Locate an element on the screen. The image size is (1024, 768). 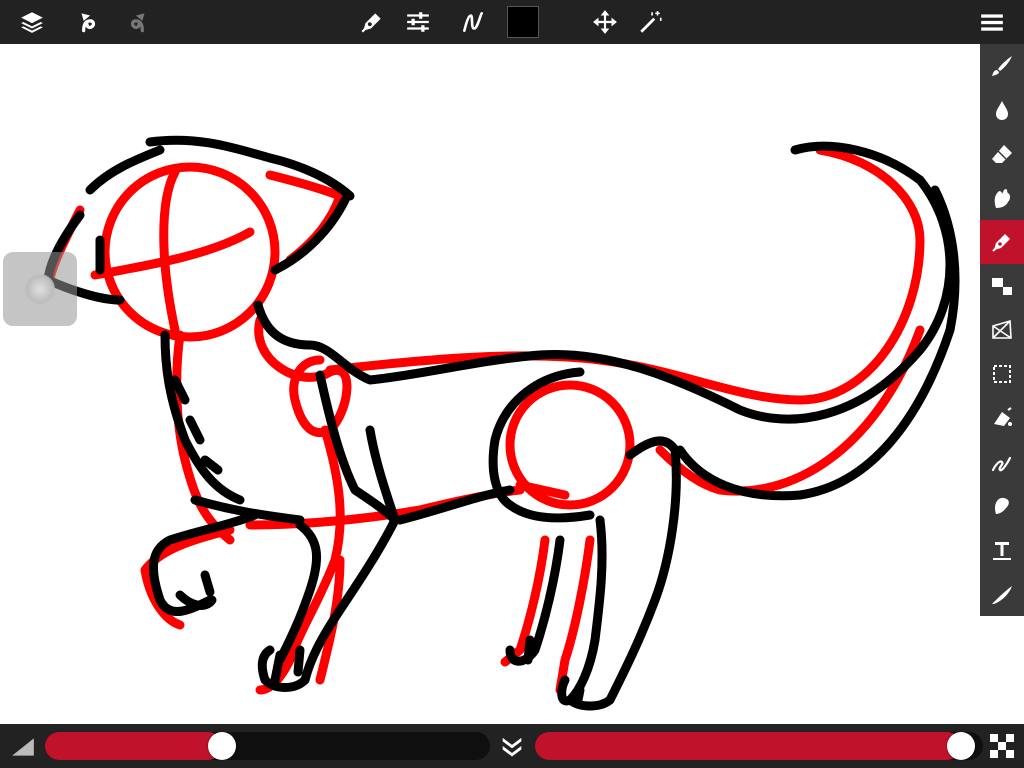
fill-icon is located at coordinates (1002, 418).